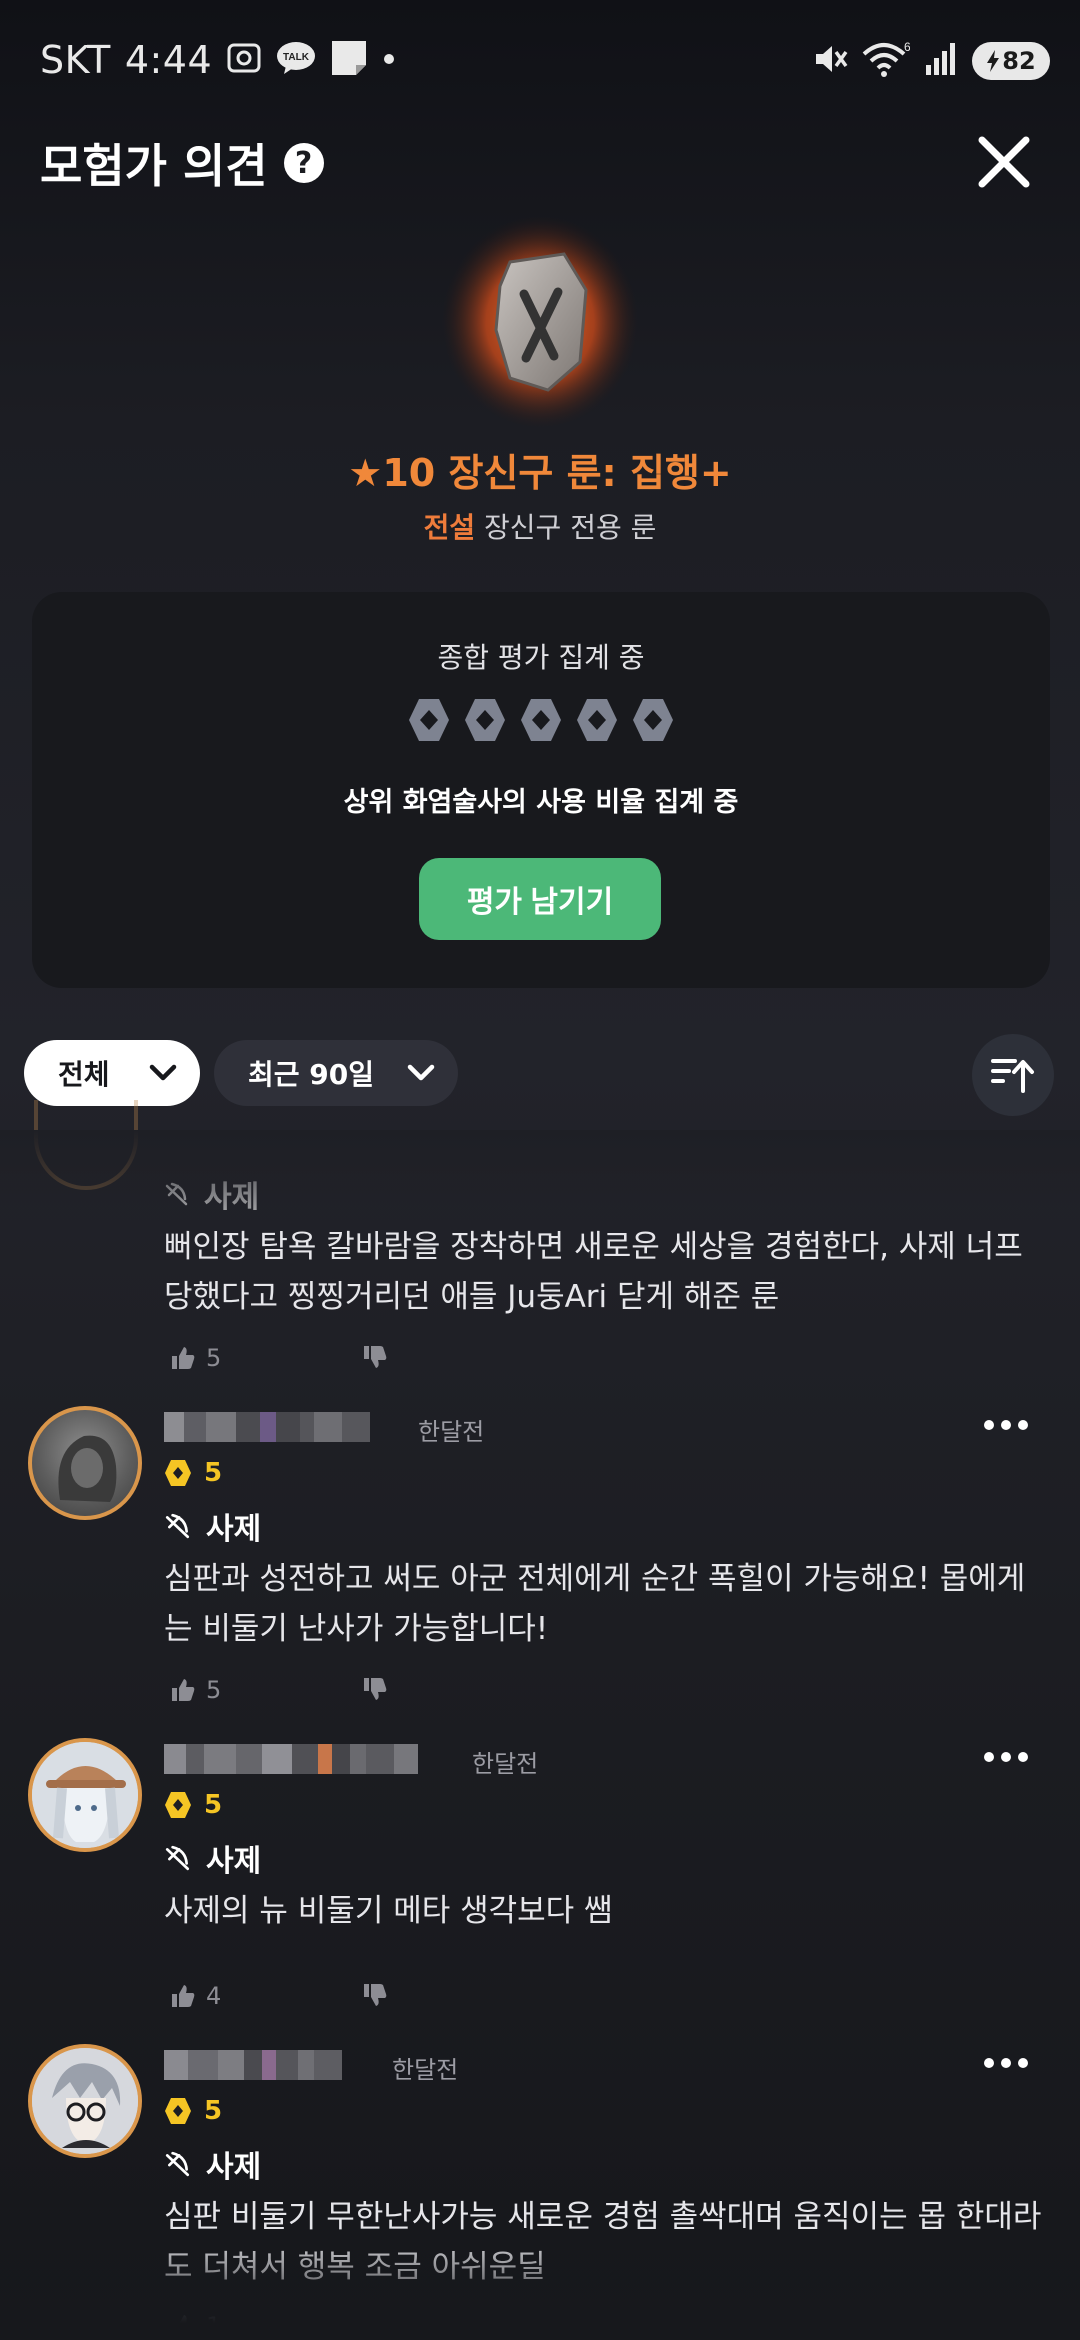 The width and height of the screenshot is (1080, 2340). Describe the element at coordinates (540, 65) in the screenshot. I see `status-bar: SKT 4:44 TALK 6 82` at that location.